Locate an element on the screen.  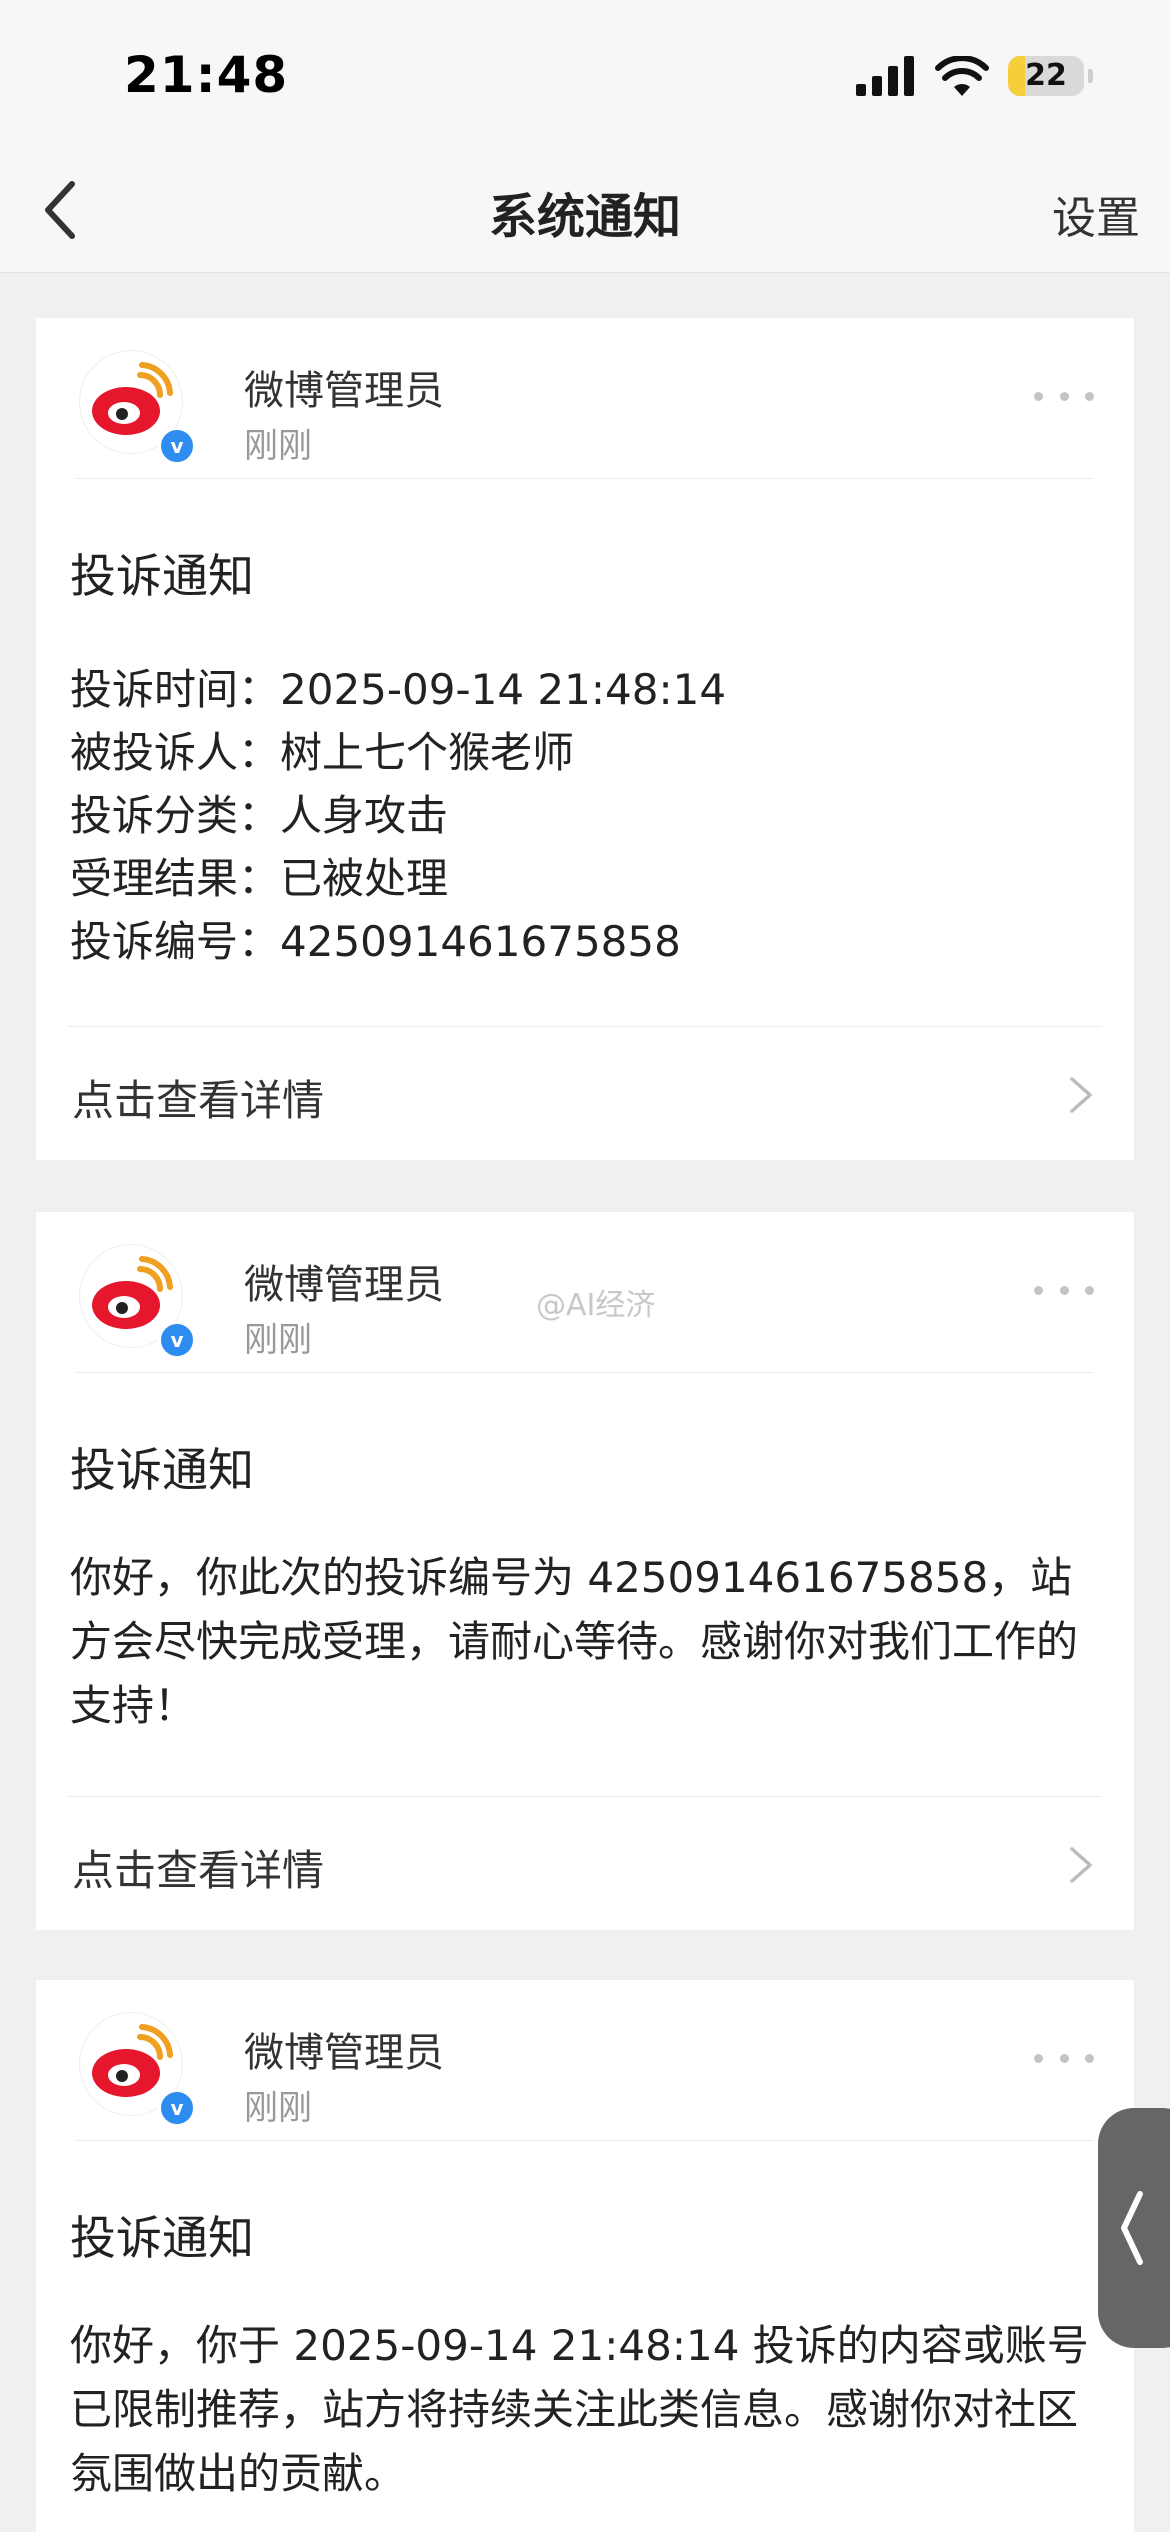
battery-icon: 22 is located at coordinates (1046, 76).